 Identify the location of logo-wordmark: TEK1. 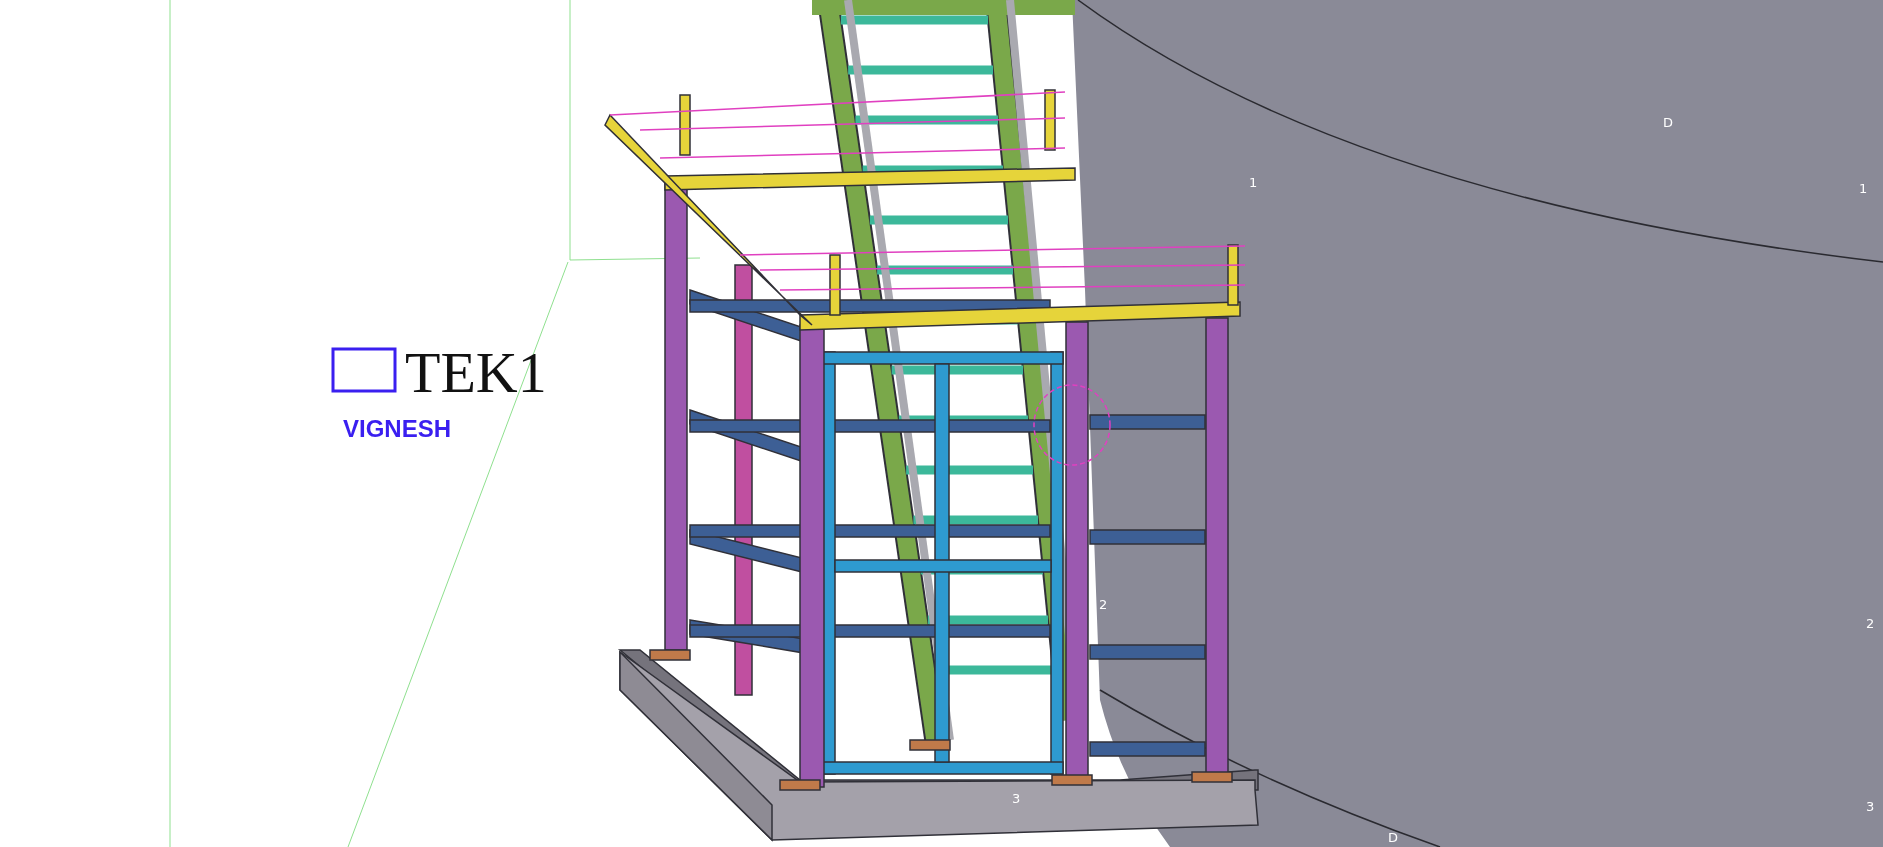
(476, 372).